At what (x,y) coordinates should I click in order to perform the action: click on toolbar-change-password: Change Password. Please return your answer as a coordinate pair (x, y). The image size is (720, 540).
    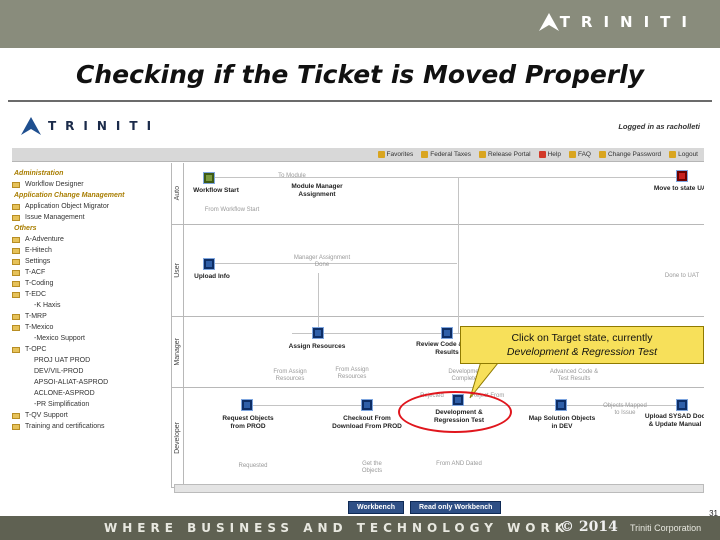
    Looking at the image, I should click on (629, 154).